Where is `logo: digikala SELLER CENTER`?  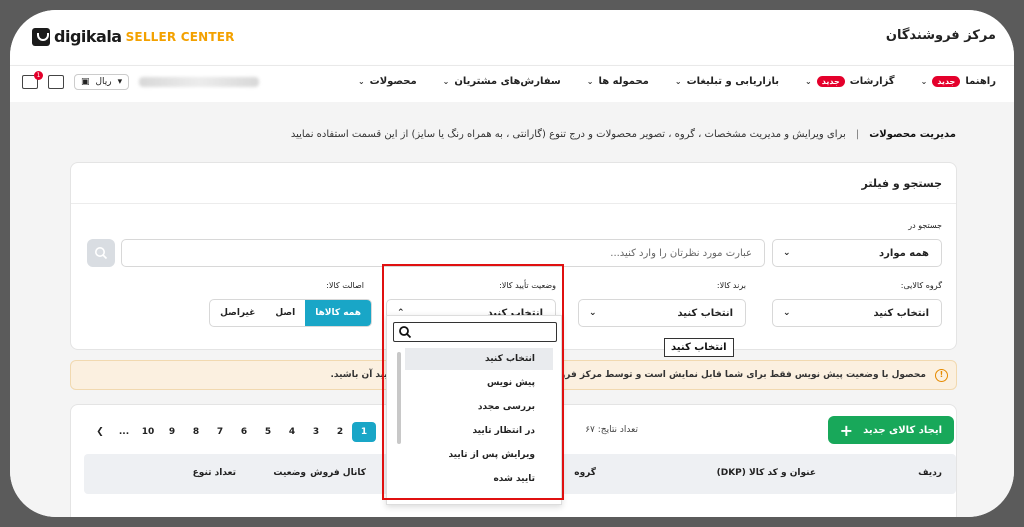 logo: digikala SELLER CENTER is located at coordinates (133, 36).